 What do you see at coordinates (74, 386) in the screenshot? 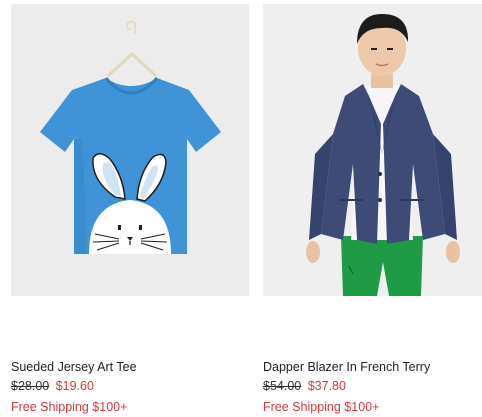
I see `sale-price: $19.60` at bounding box center [74, 386].